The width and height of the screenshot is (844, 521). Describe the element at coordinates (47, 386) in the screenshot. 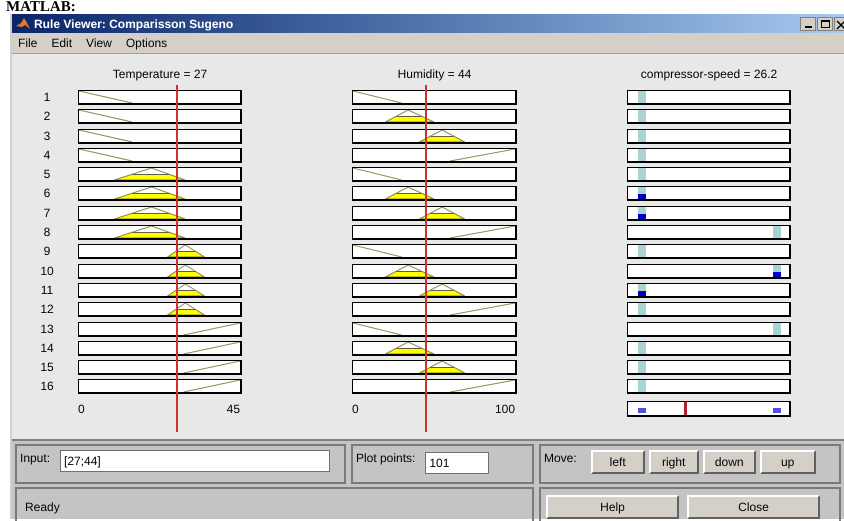

I see `rule-number: 16` at that location.